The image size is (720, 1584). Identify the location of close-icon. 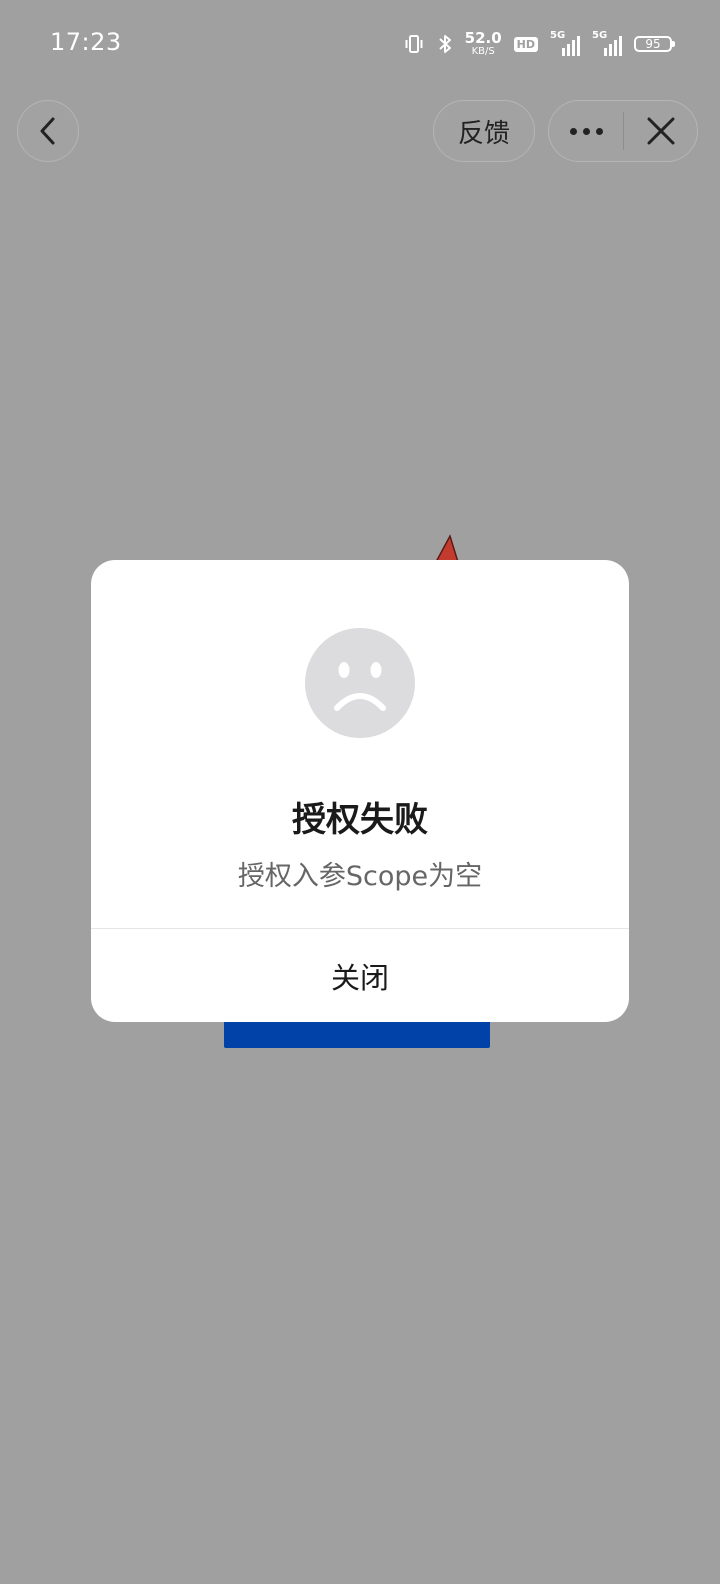
(660, 131).